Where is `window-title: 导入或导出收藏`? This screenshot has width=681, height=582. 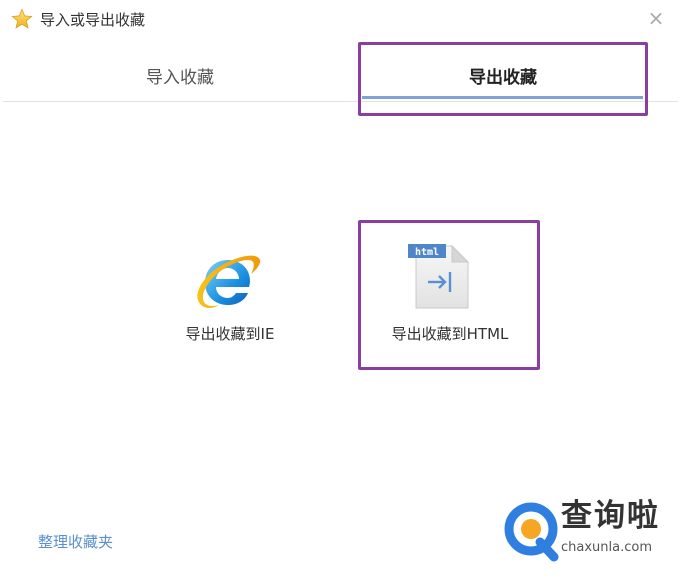 window-title: 导入或导出收藏 is located at coordinates (93, 20).